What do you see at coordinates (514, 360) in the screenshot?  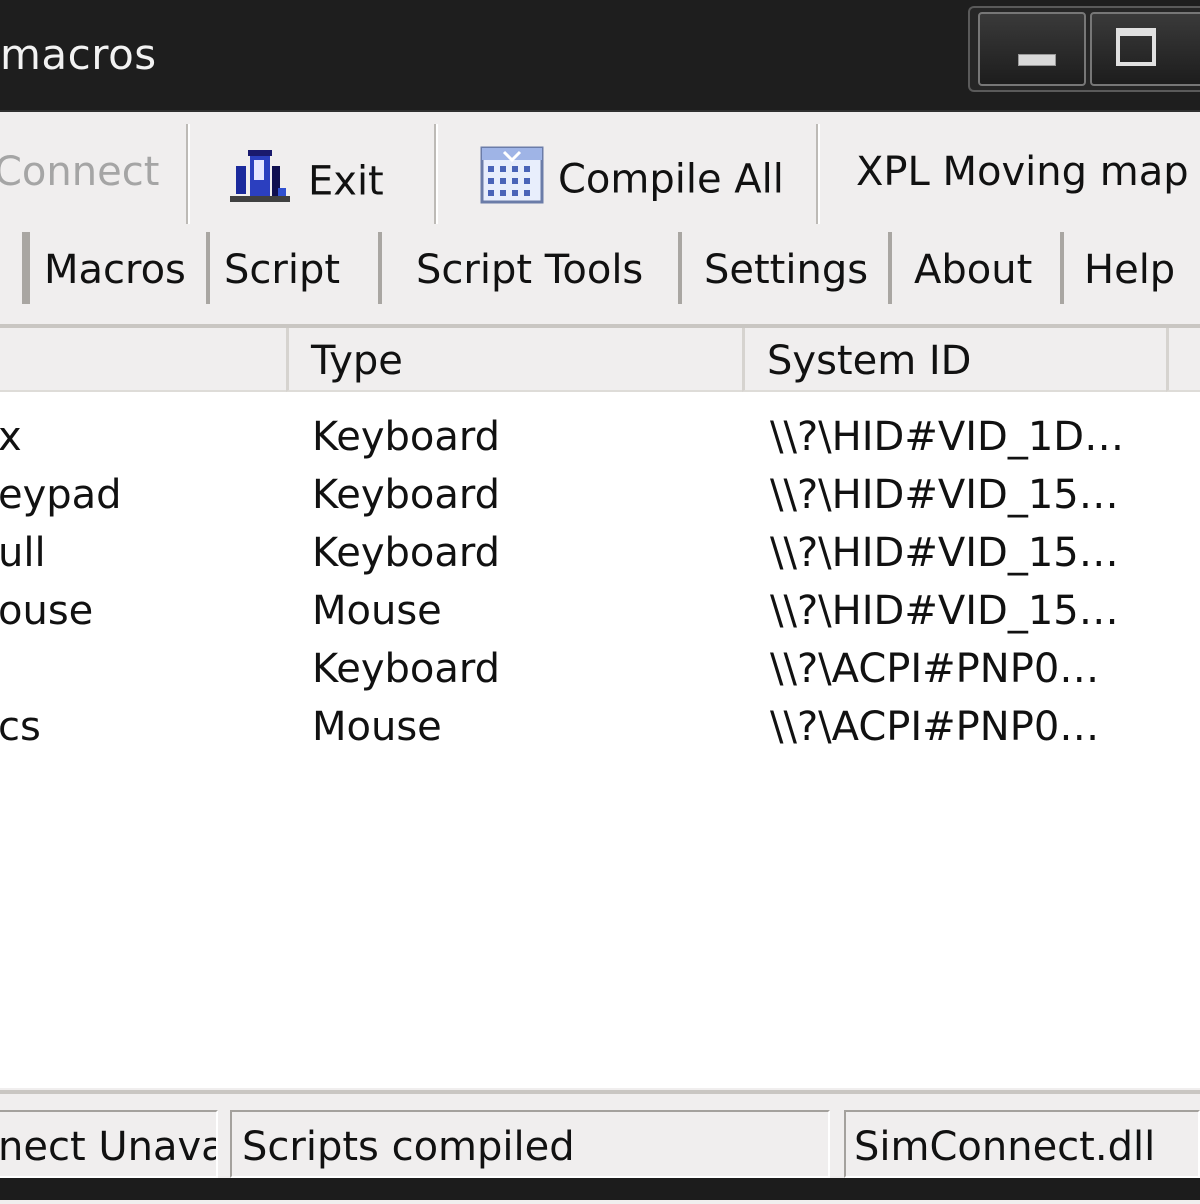 I see `column-header-type: Type` at bounding box center [514, 360].